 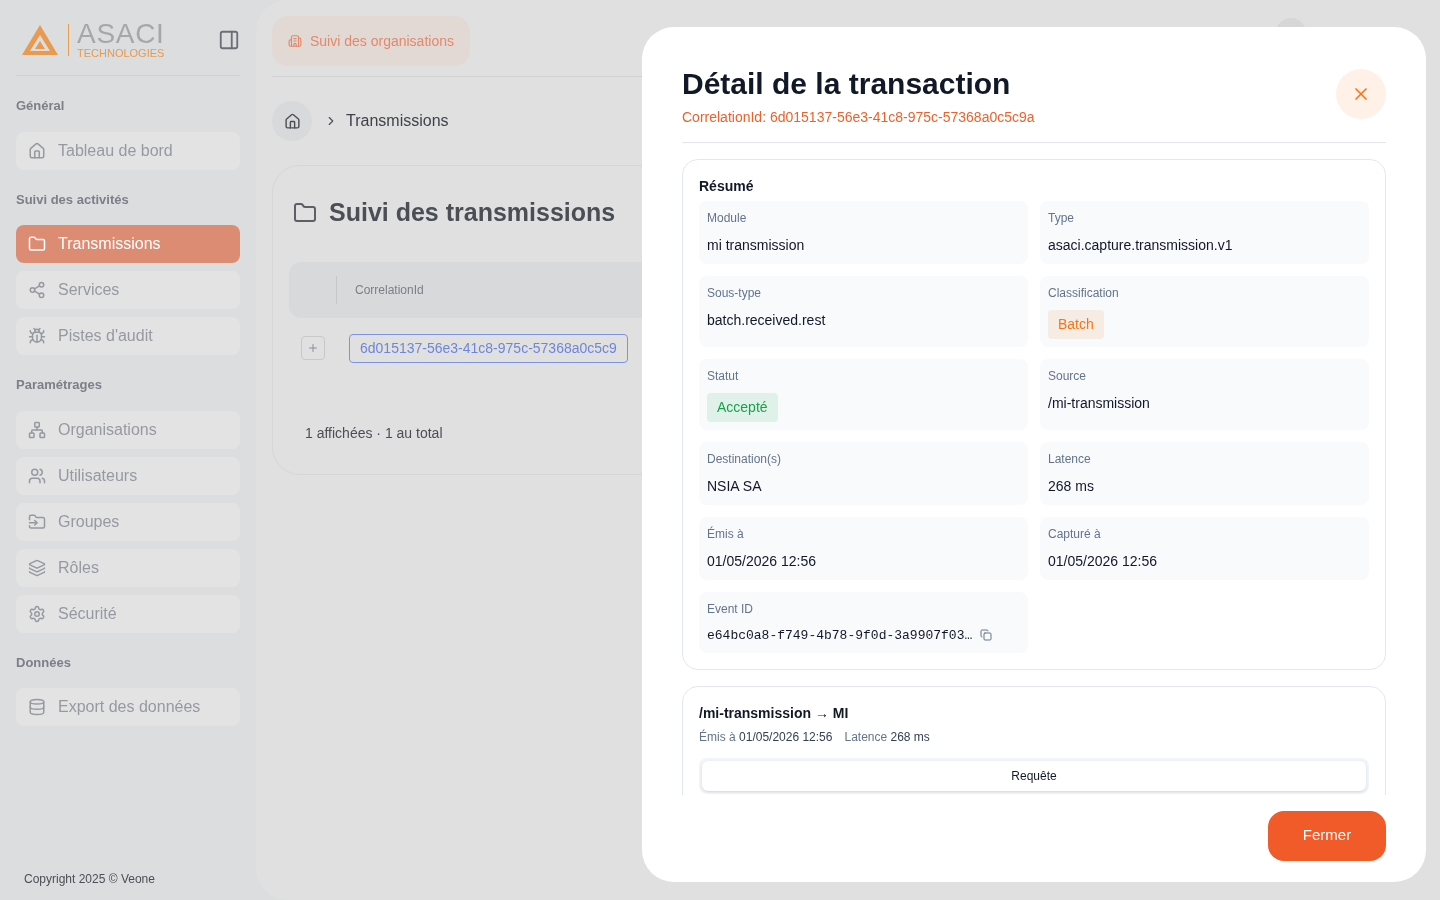 What do you see at coordinates (1076, 324) in the screenshot?
I see `status-badge: Batch` at bounding box center [1076, 324].